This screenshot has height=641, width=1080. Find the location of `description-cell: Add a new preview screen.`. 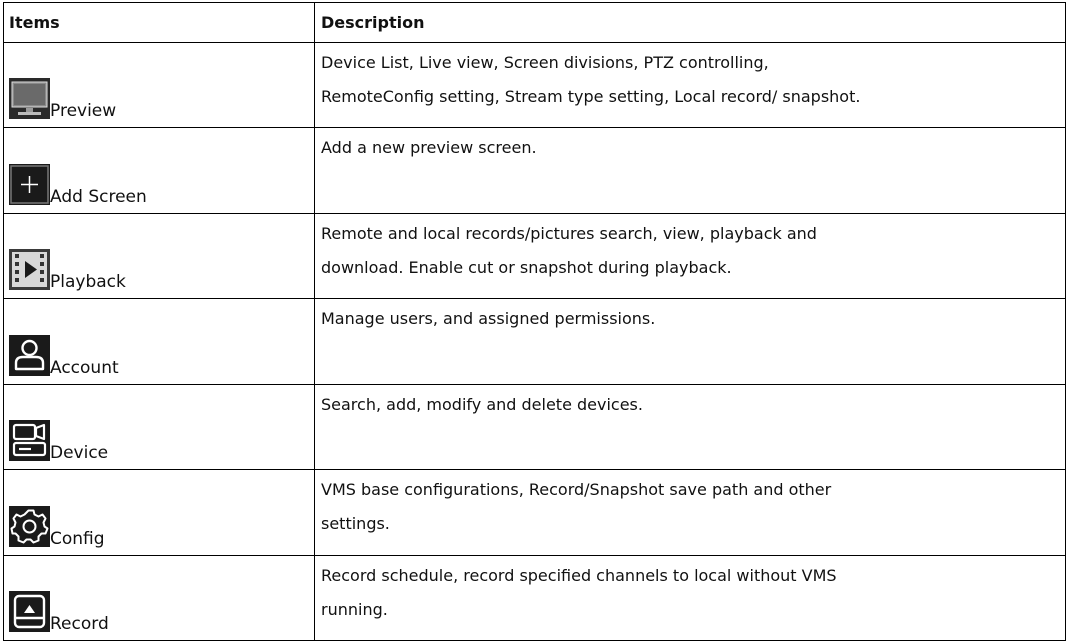

description-cell: Add a new preview screen. is located at coordinates (690, 170).